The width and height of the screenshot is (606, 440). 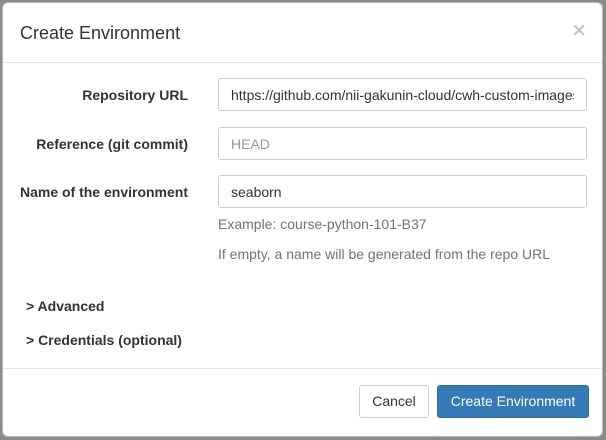 I want to click on reference-label: Reference (git commit), so click(x=112, y=144).